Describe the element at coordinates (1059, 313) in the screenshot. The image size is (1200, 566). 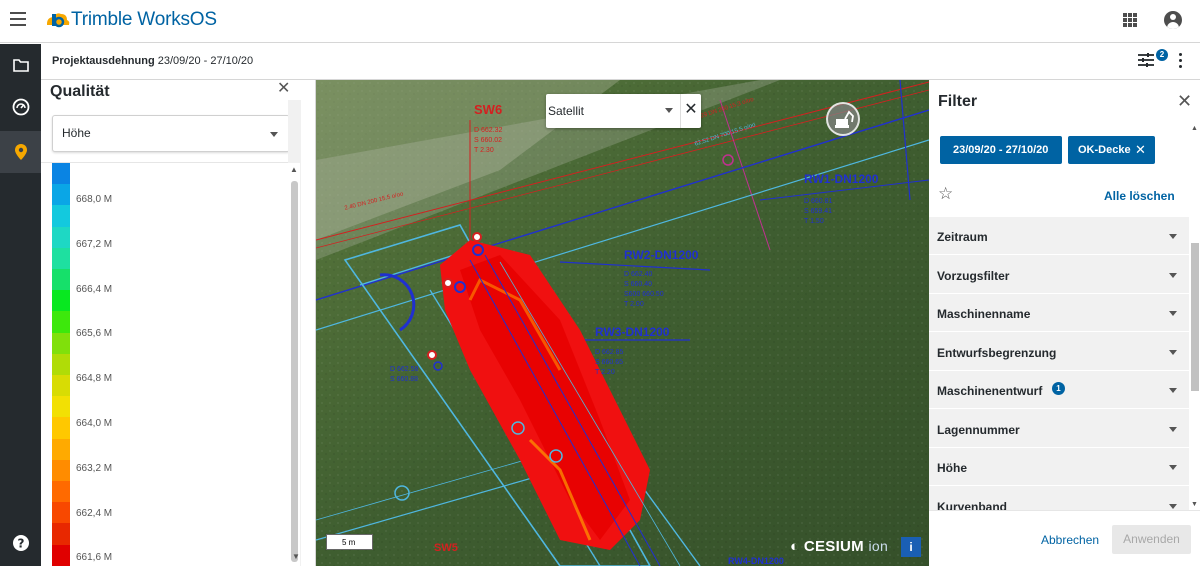
I see `filter-row-maschinenname: Maschinenname` at that location.